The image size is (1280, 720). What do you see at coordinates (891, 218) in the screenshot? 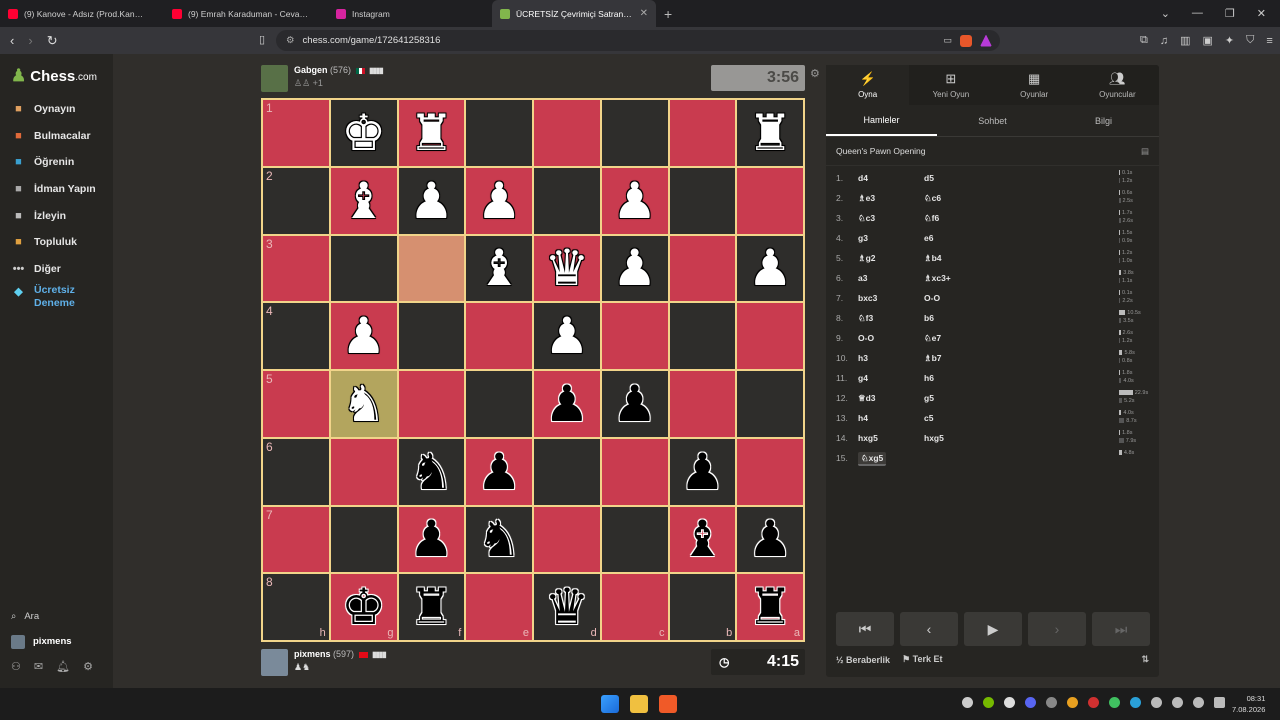
I see `white-move: ♘c3` at bounding box center [891, 218].